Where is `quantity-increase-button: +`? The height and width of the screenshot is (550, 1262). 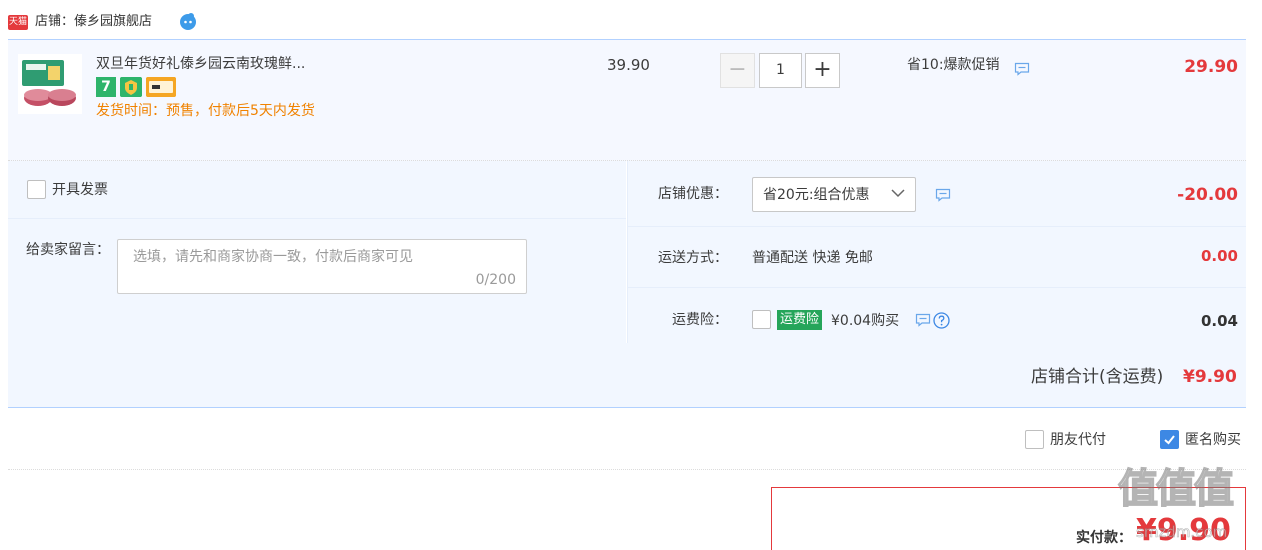
quantity-increase-button: + is located at coordinates (822, 70).